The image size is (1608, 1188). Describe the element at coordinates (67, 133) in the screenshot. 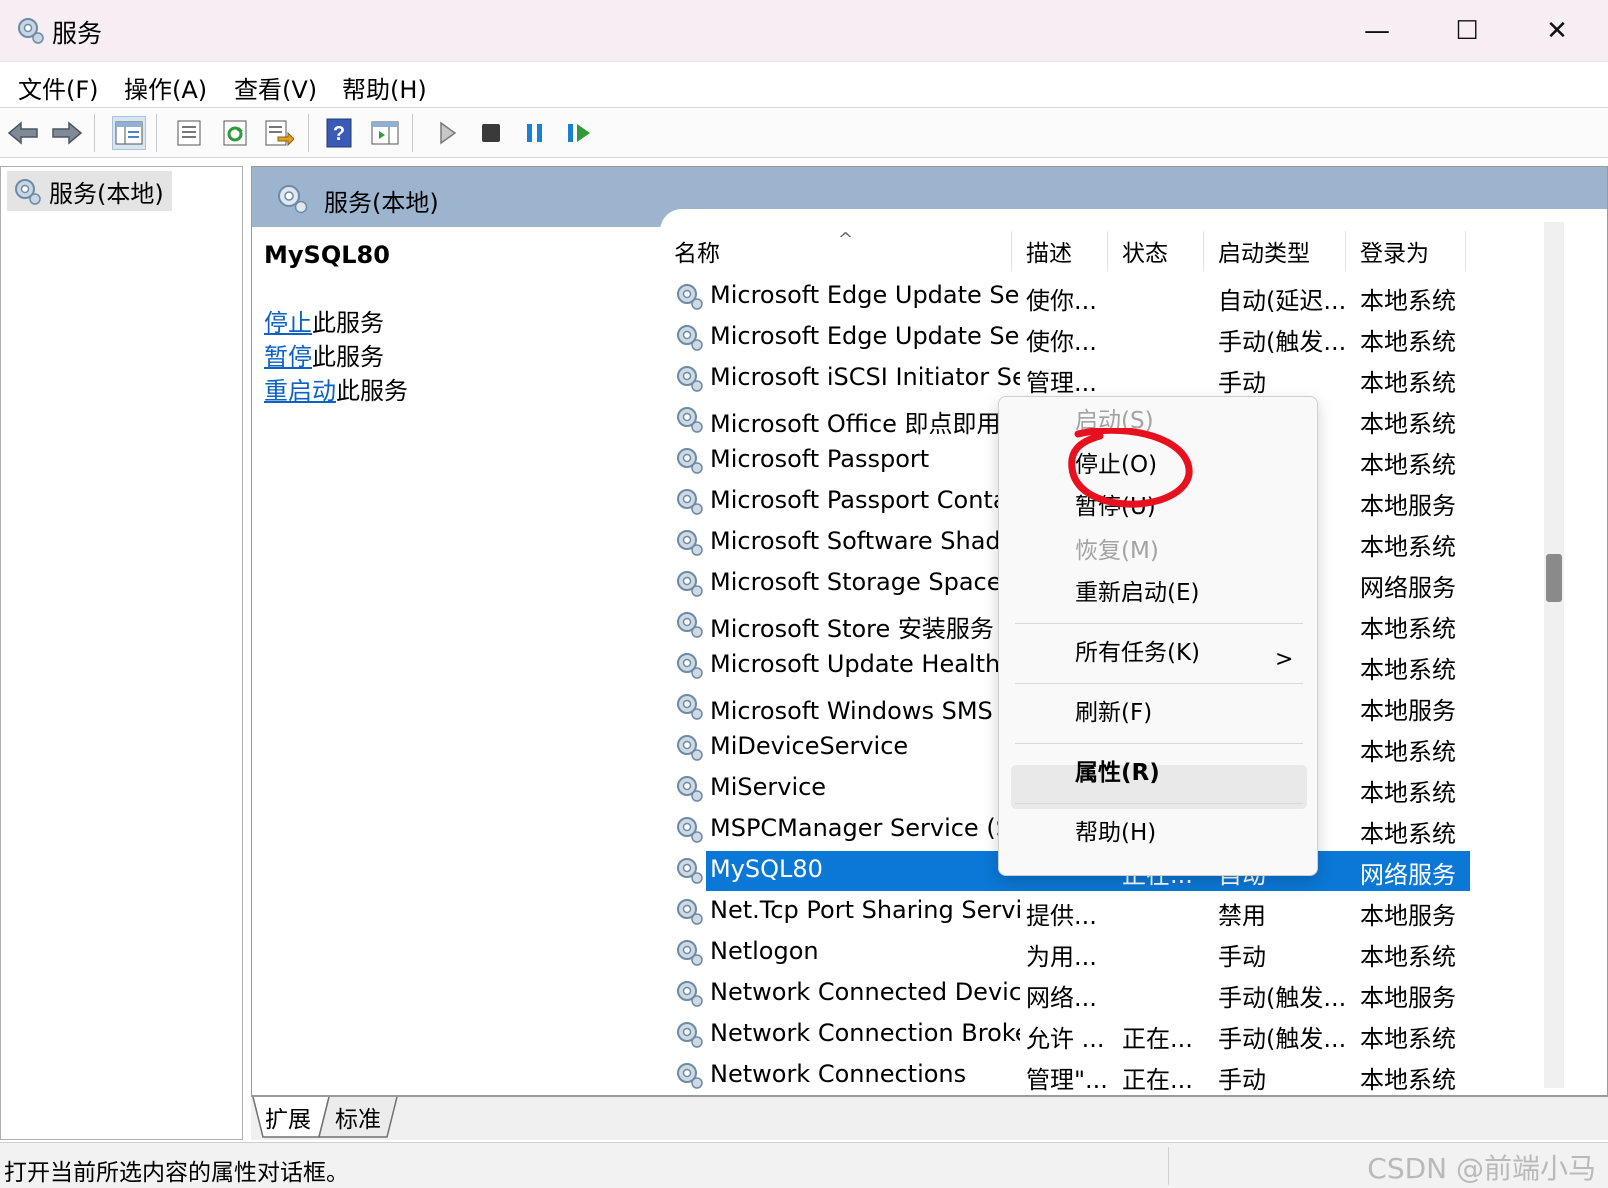

I see `forward-icon` at that location.